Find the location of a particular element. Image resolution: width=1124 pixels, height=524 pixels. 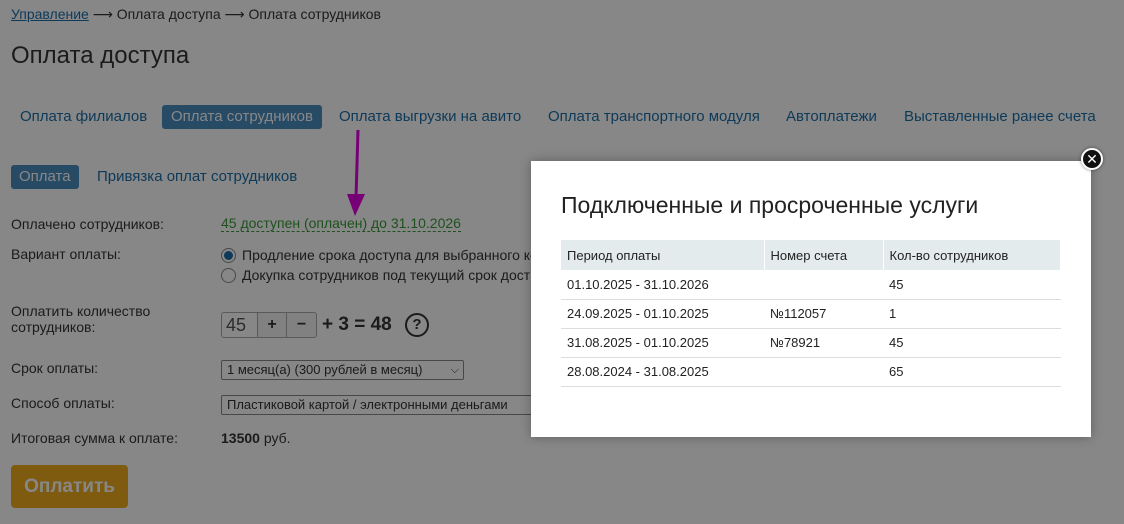

cell-employee-count: 1 is located at coordinates (972, 314).